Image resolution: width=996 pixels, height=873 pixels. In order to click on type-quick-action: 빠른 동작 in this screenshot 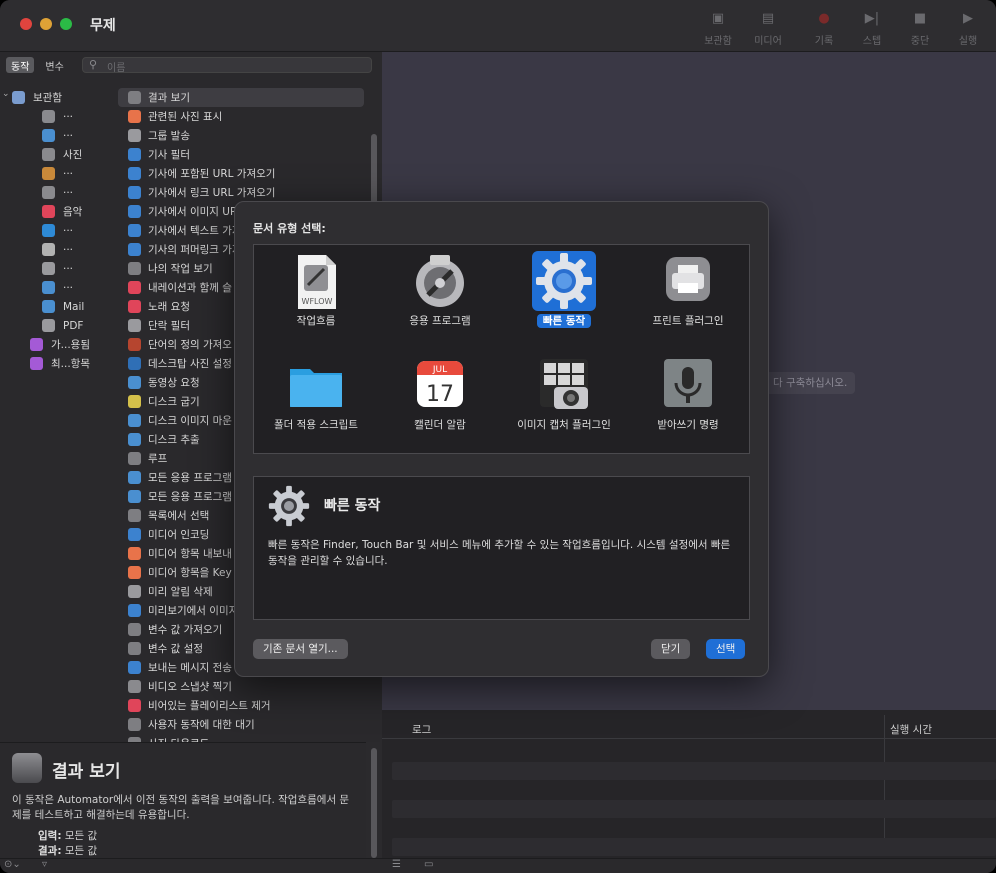, I will do `click(564, 295)`.